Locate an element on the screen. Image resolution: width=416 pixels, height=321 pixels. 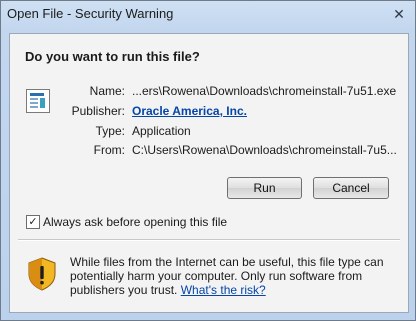
publisher-label: Publisher: is located at coordinates (98, 111).